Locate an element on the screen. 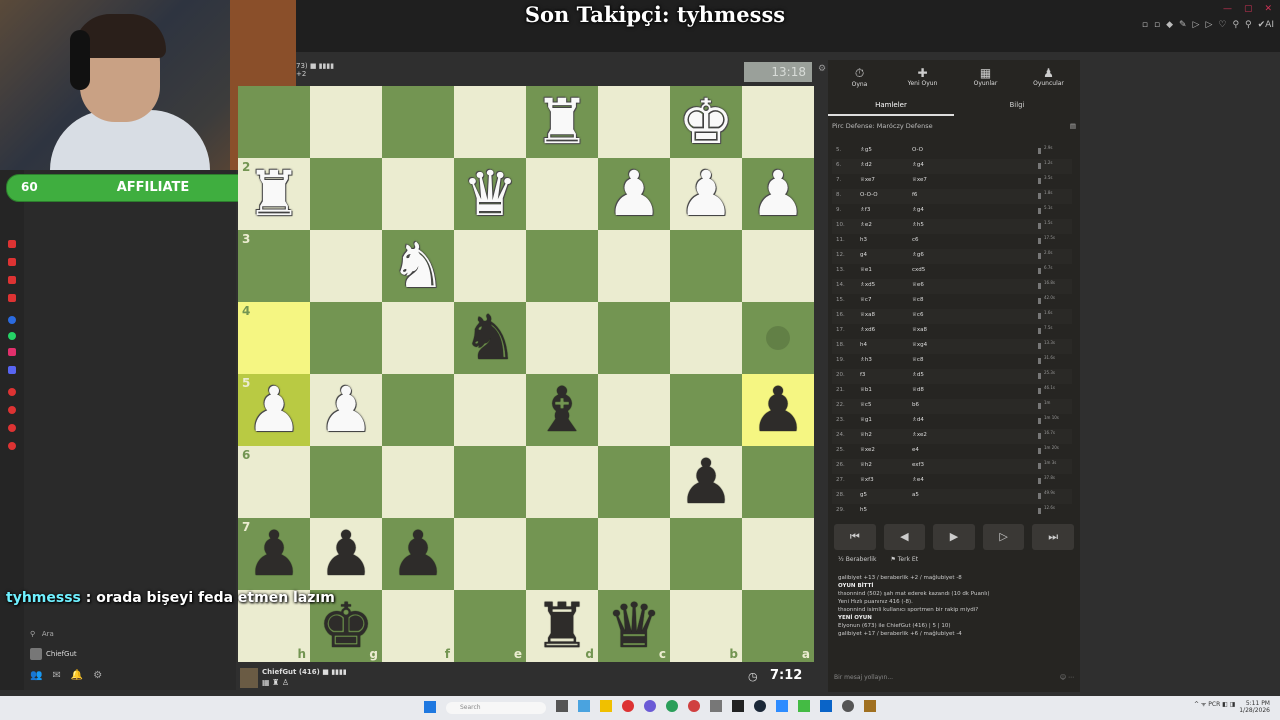 Image resolution: width=1280 pixels, height=720 pixels. black-move: a5 is located at coordinates (915, 495).